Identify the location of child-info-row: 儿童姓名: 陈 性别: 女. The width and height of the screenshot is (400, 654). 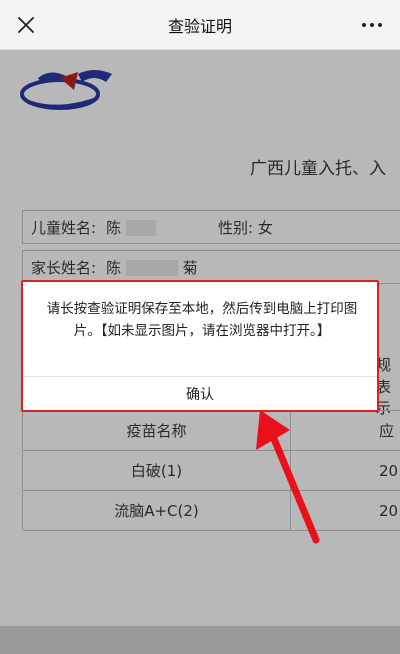
(211, 227).